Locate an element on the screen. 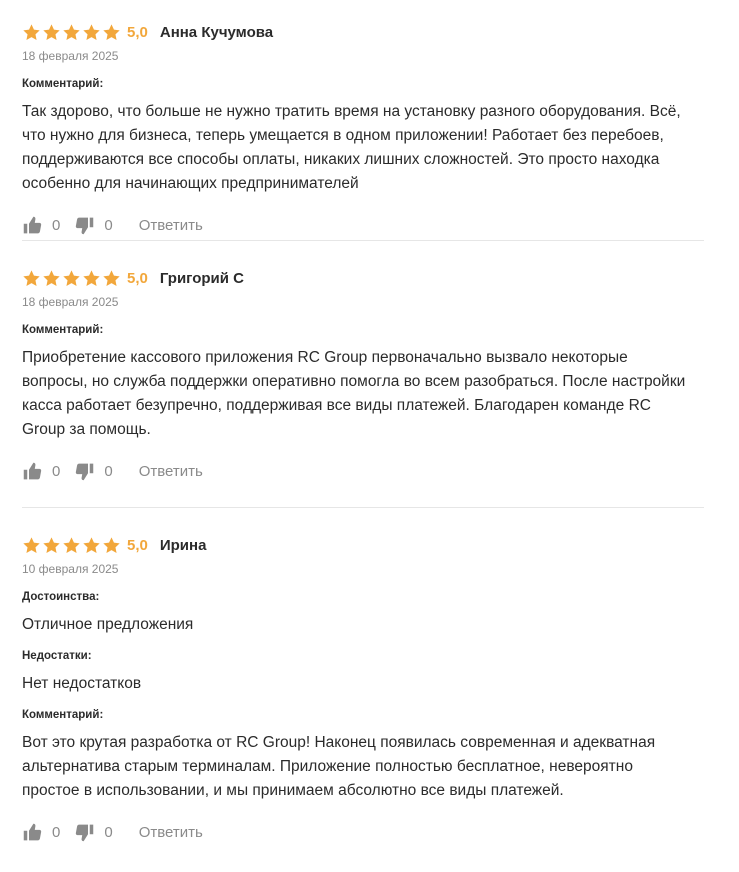 The width and height of the screenshot is (739, 872). cons-text: Нет недостатков is located at coordinates (82, 683).